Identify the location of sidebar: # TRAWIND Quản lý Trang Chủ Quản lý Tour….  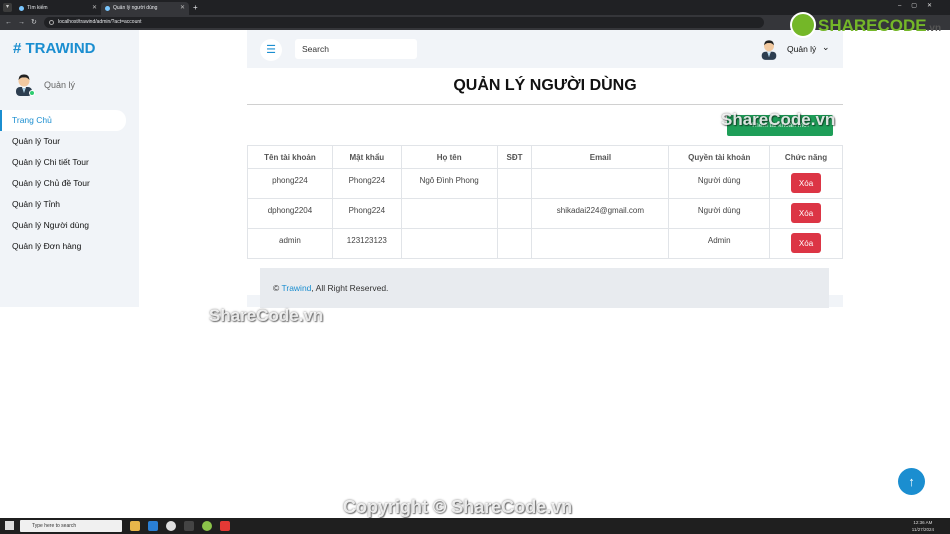
(69, 168).